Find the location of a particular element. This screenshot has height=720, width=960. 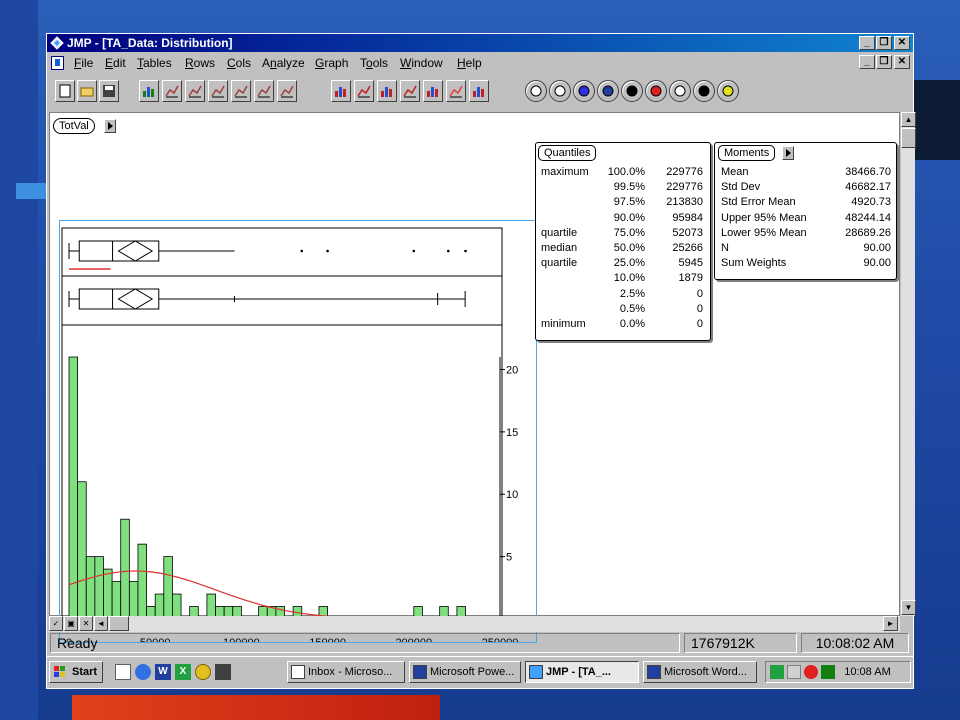

antivirus-icon is located at coordinates (811, 672).